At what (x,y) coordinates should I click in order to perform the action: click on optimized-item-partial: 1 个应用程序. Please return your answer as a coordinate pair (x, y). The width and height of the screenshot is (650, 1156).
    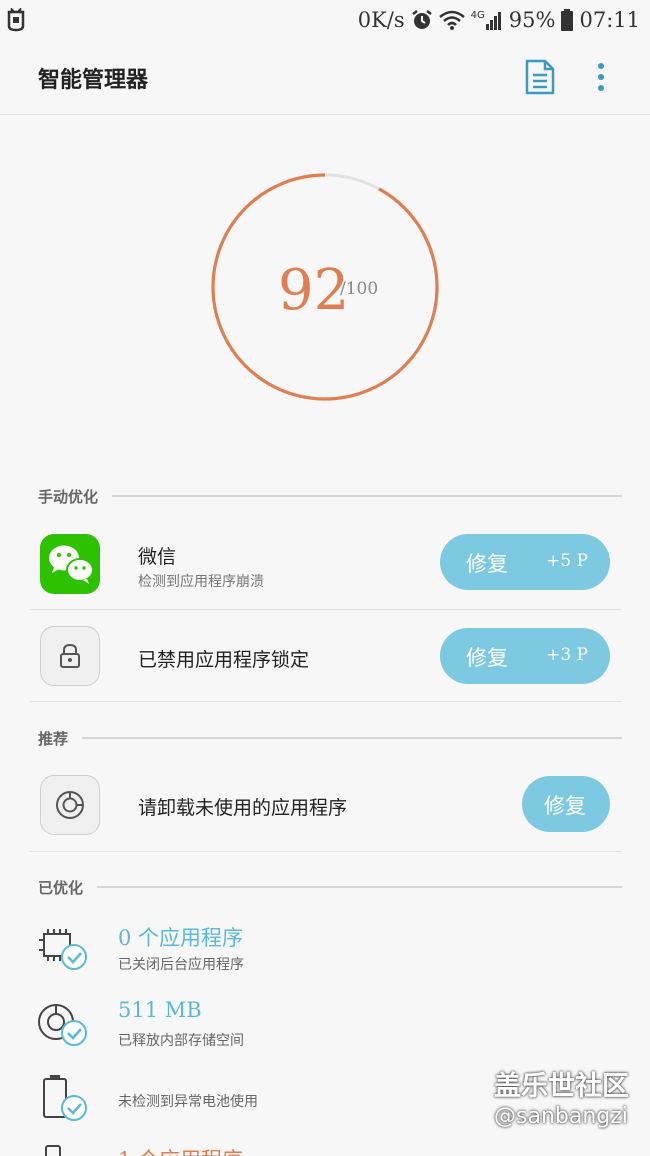
    Looking at the image, I should click on (326, 1149).